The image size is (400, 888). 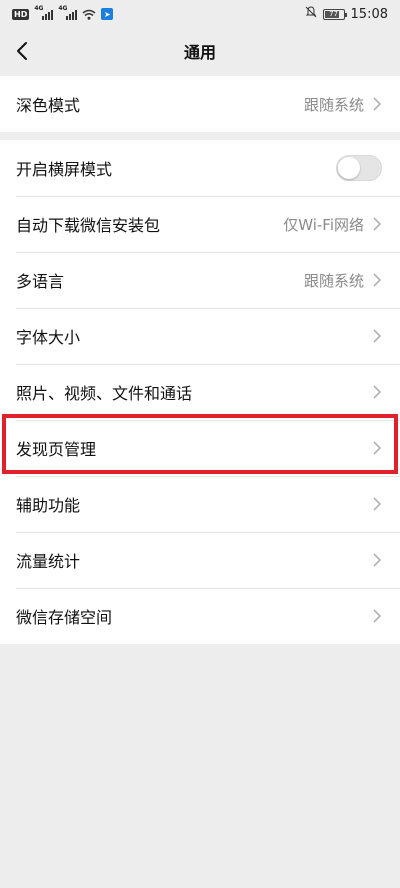 I want to click on setting-storage: 微信存储空间, so click(x=200, y=616).